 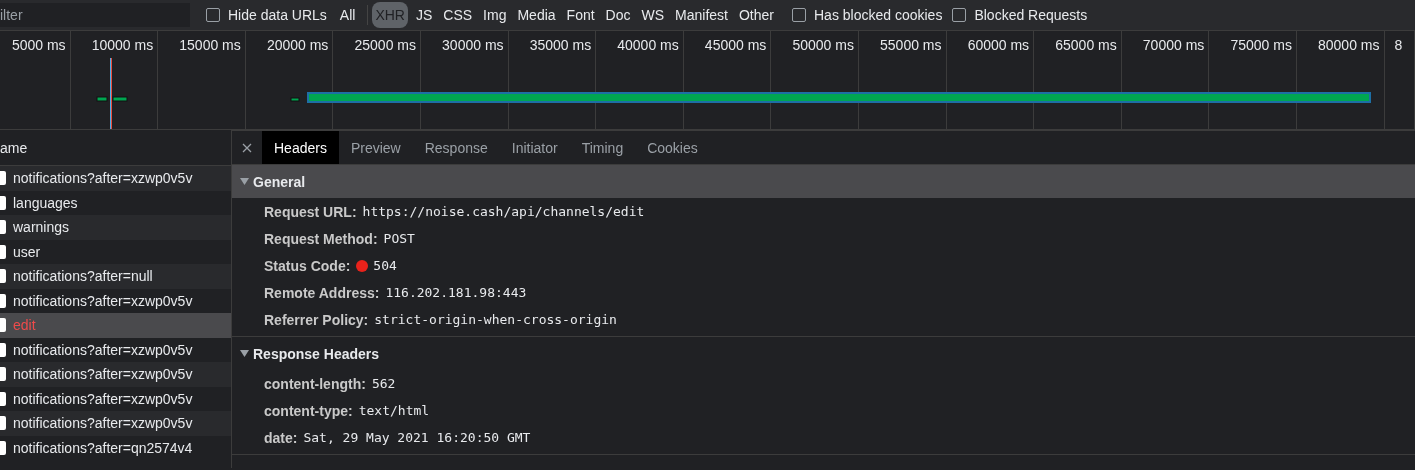 I want to click on header-name: Request URL:, so click(x=310, y=211).